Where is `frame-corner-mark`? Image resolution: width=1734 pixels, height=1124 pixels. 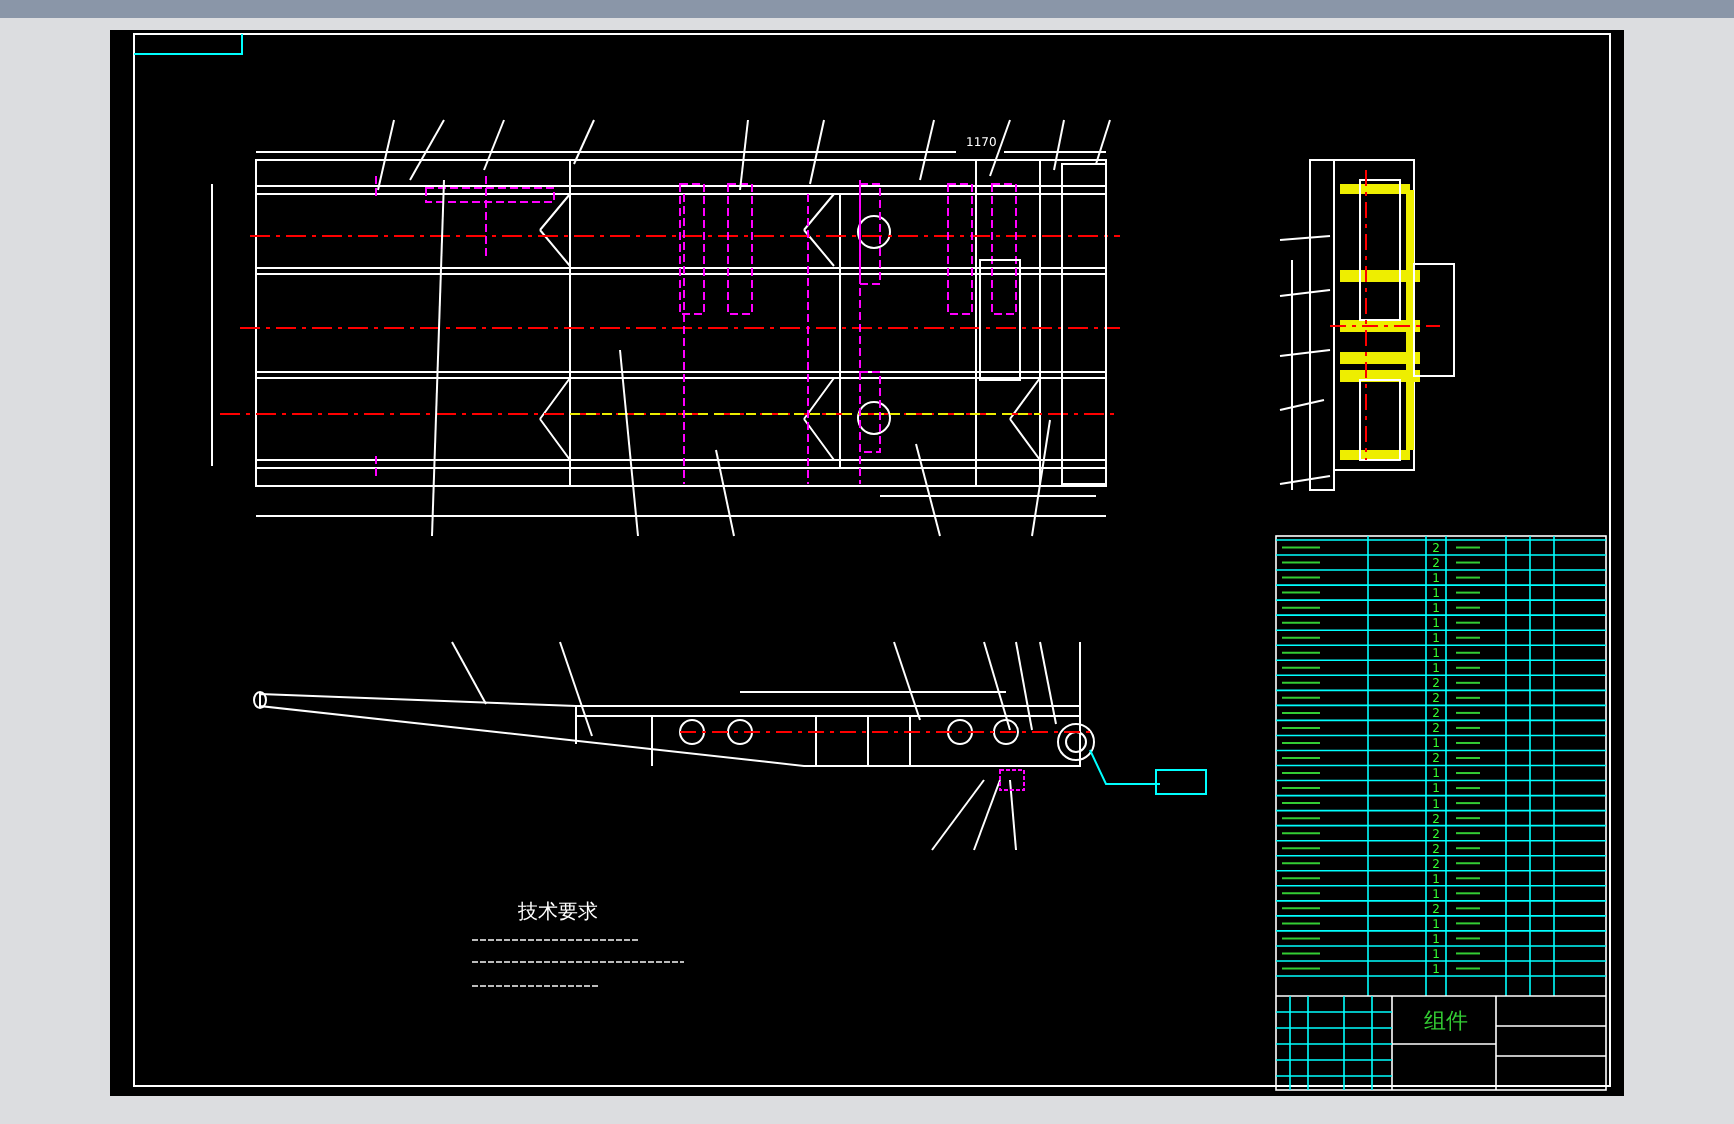
frame-corner-mark is located at coordinates (188, 44).